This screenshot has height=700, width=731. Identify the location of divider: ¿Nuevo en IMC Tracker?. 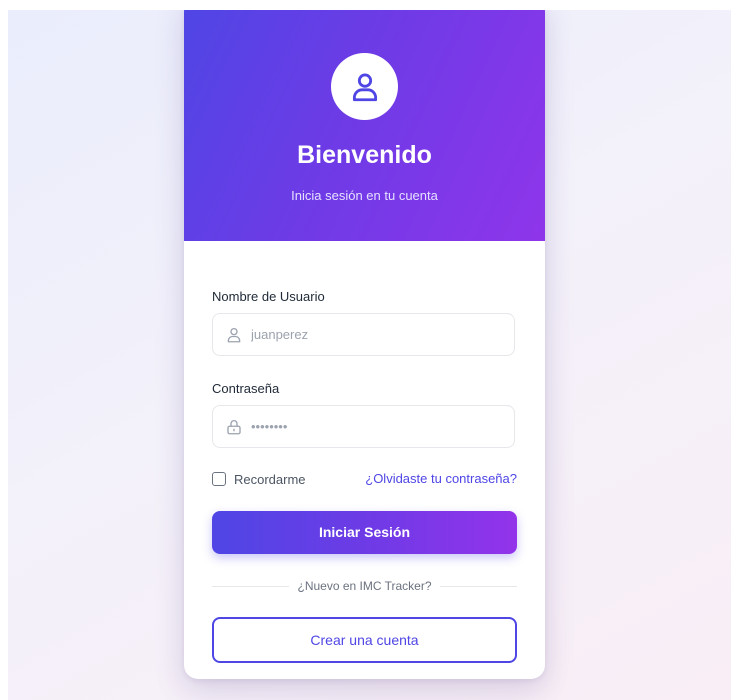
(365, 586).